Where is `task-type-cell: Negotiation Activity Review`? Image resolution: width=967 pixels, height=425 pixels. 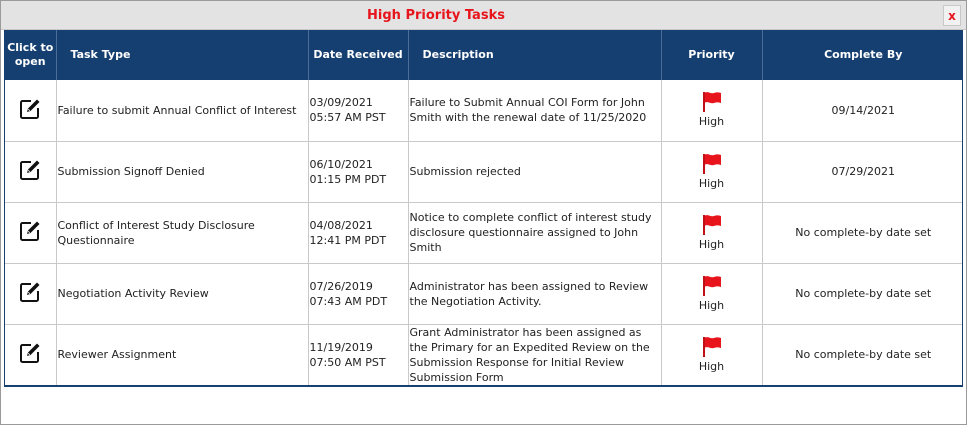
task-type-cell: Negotiation Activity Review is located at coordinates (182, 294).